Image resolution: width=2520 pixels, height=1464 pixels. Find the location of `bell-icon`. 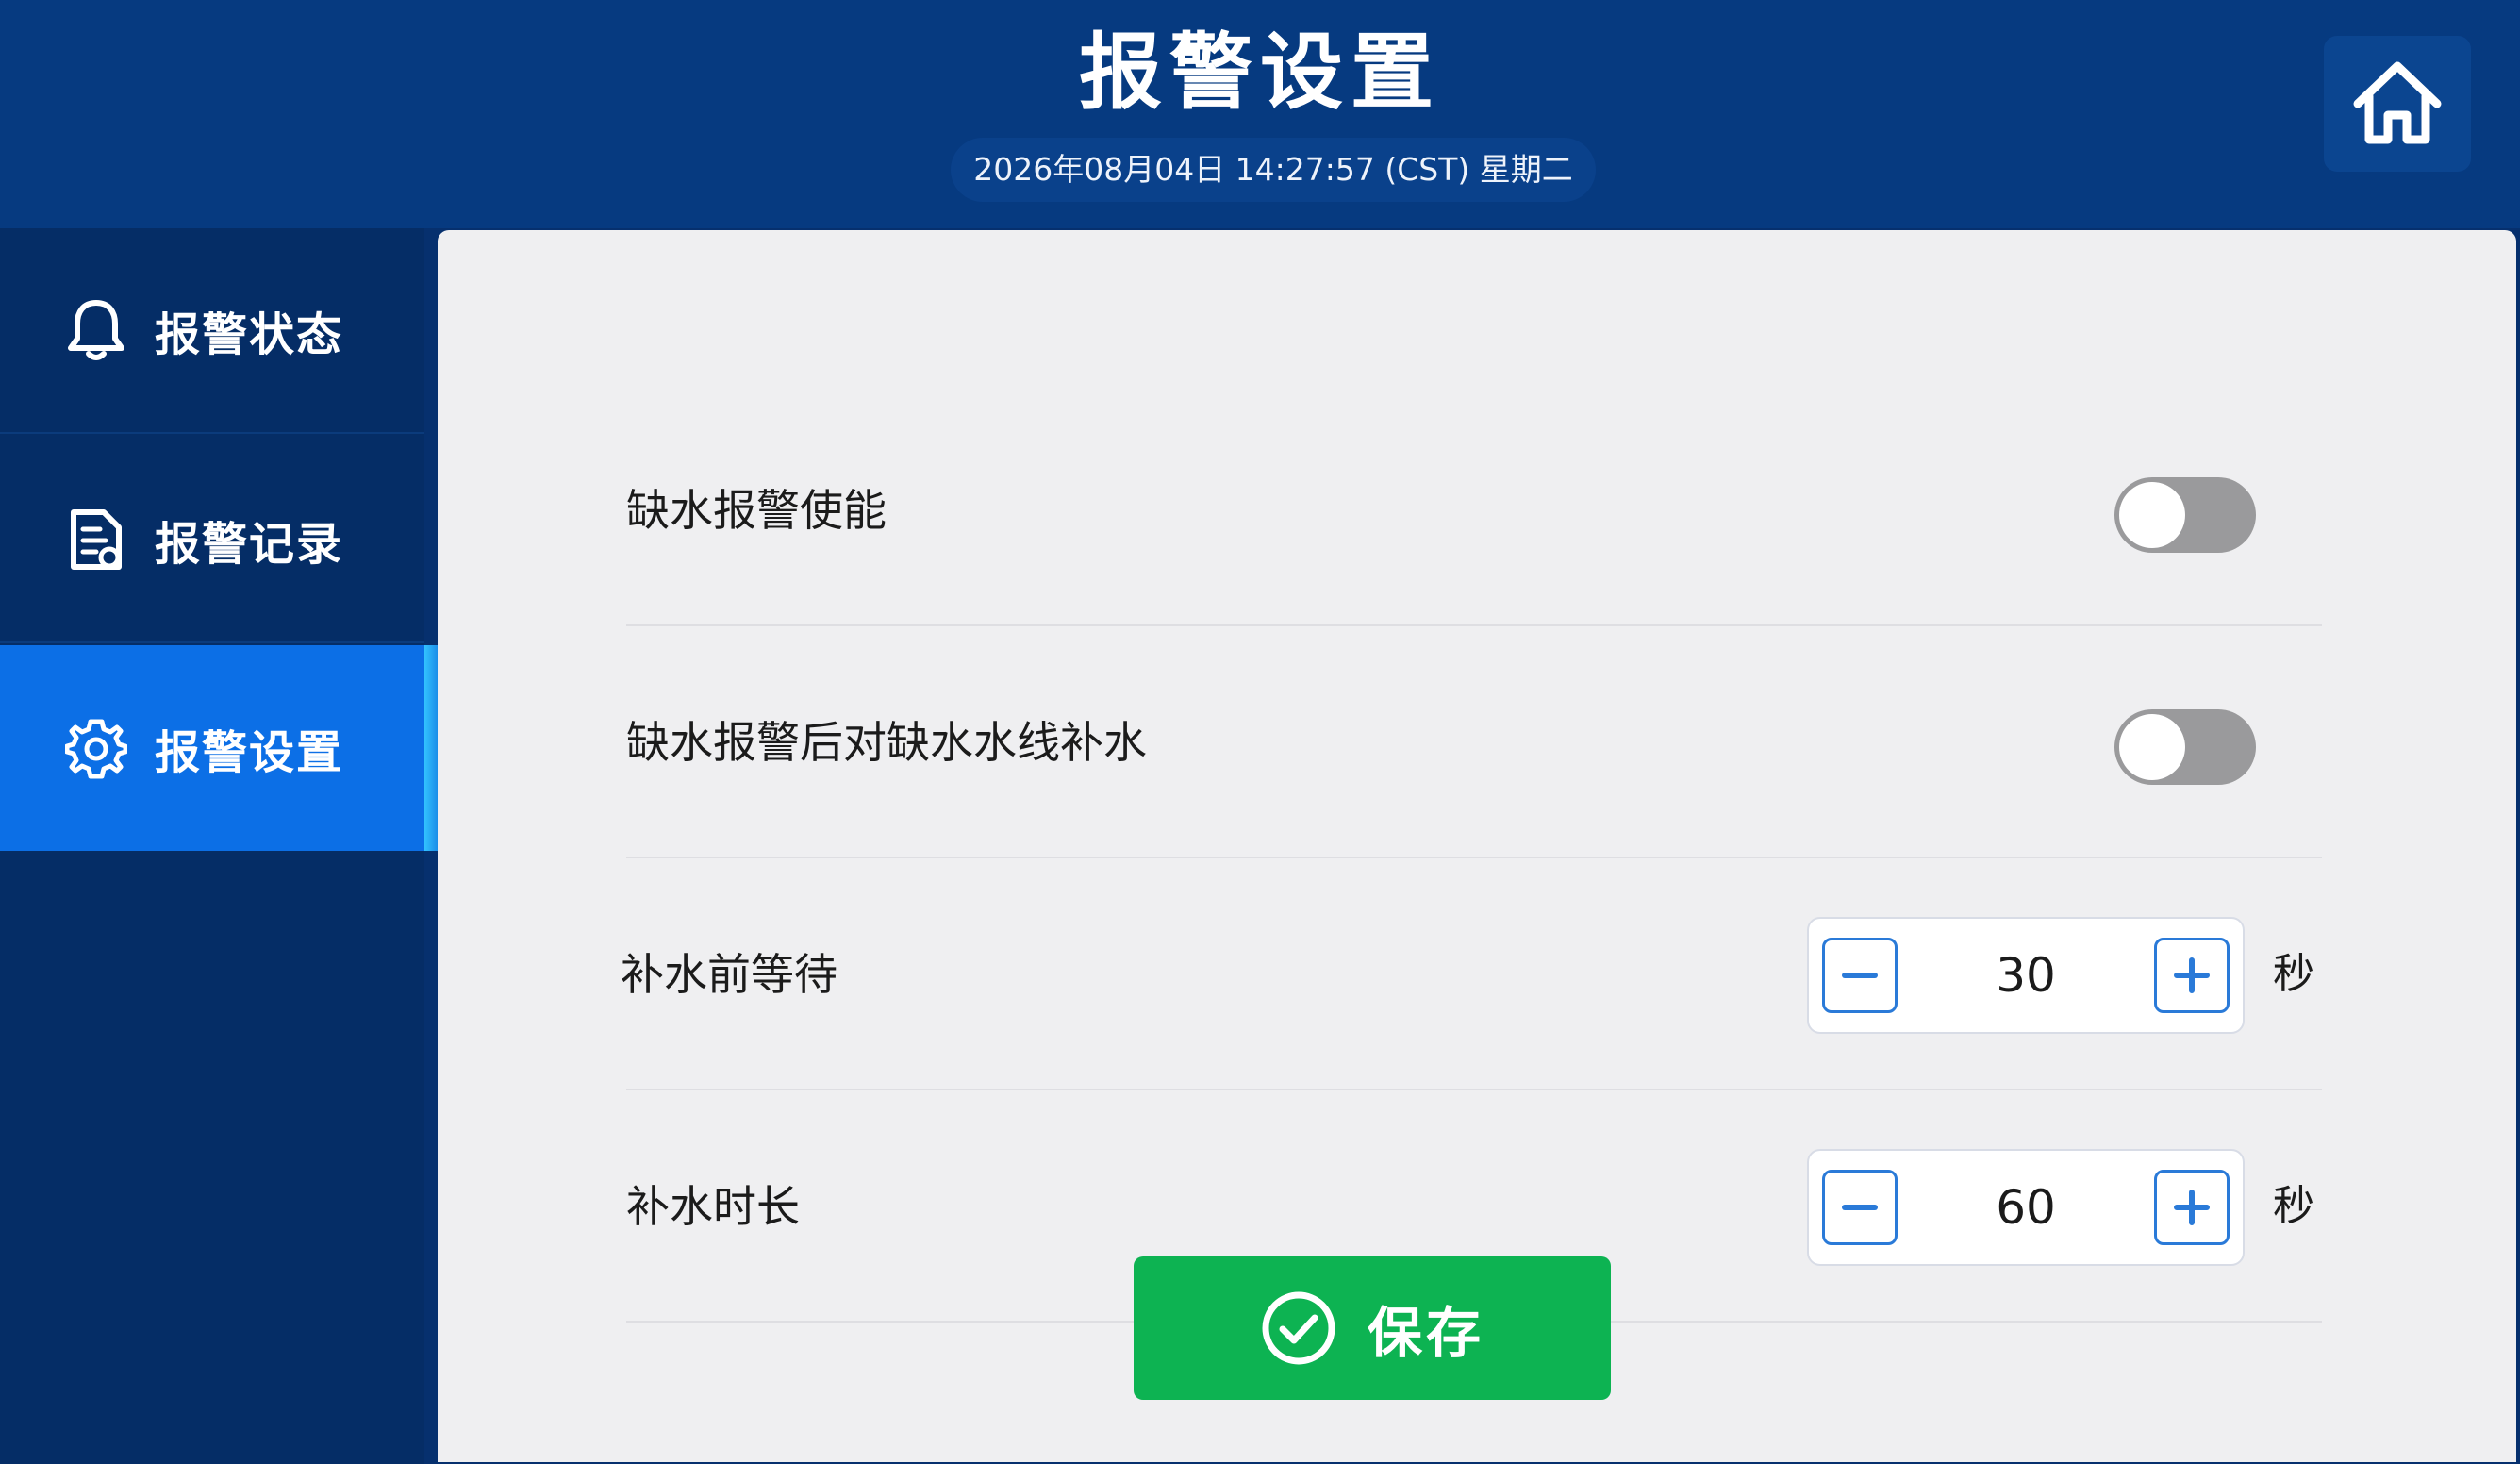

bell-icon is located at coordinates (96, 330).